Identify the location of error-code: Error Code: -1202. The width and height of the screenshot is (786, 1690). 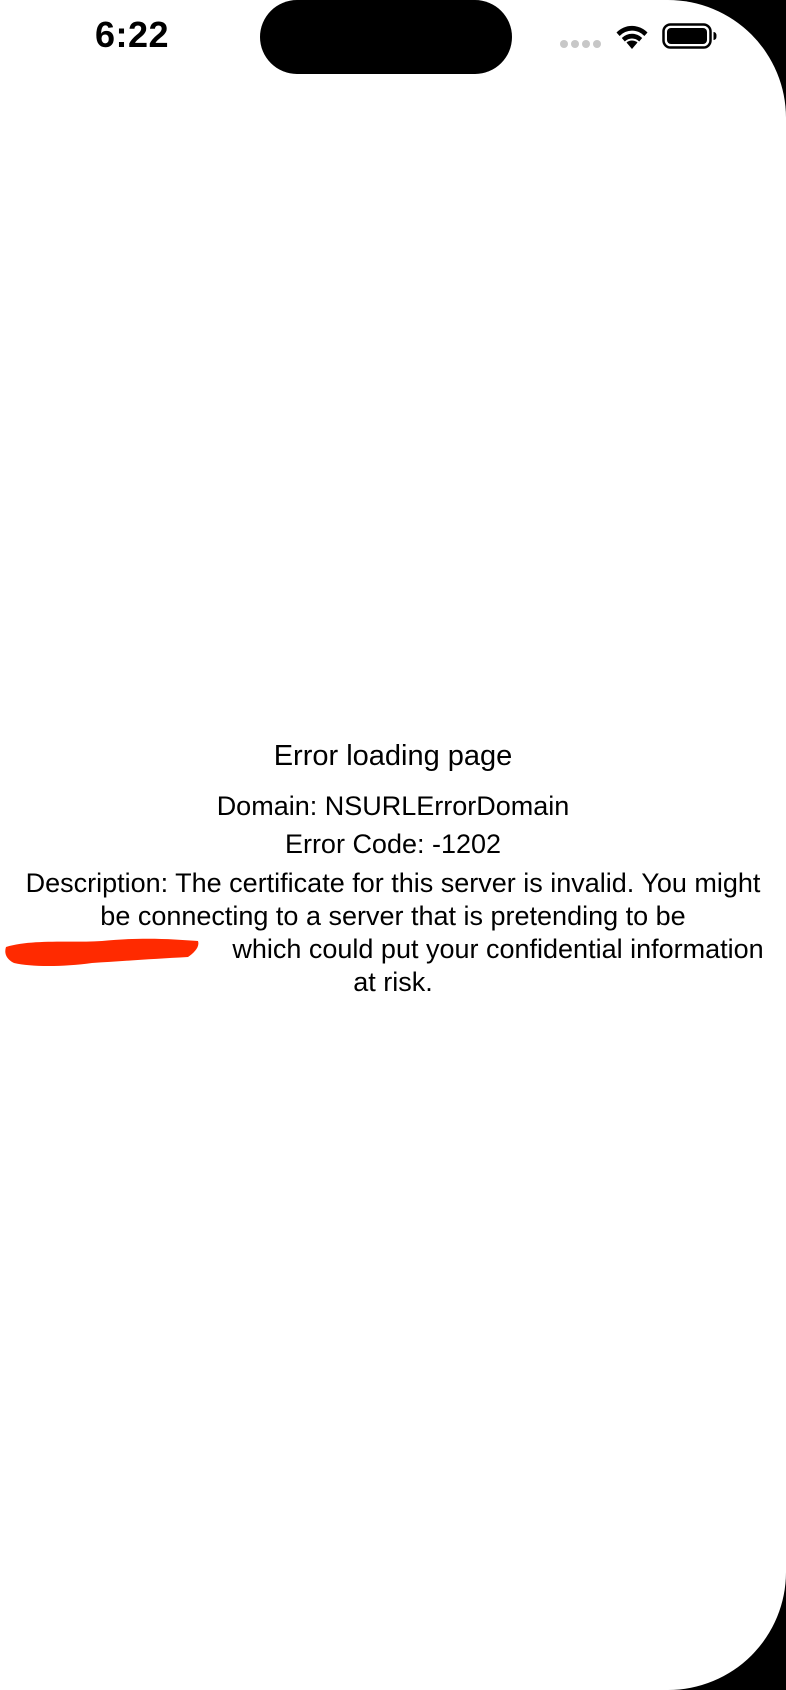
(393, 844).